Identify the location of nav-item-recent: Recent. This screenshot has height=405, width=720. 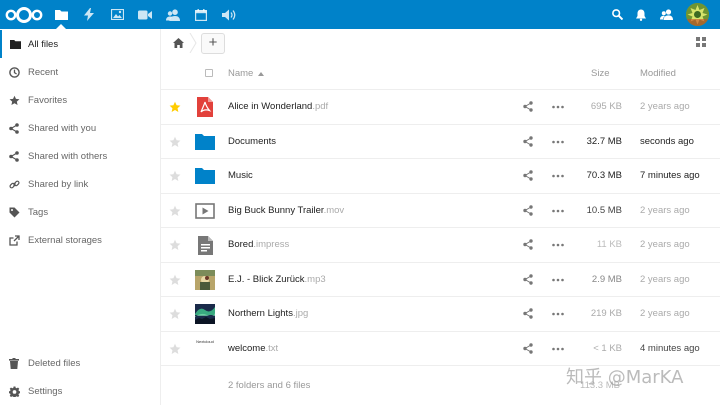
(80, 72).